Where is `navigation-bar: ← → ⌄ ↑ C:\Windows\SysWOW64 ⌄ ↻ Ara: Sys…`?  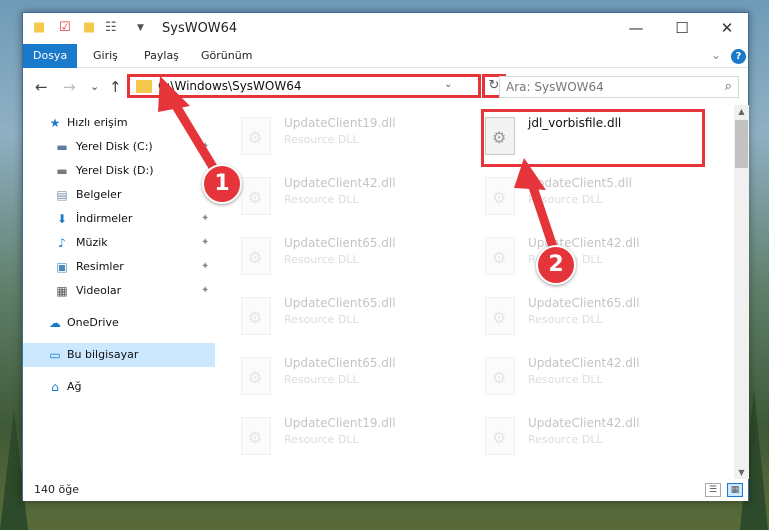 navigation-bar: ← → ⌄ ↑ C:\Windows\SysWOW64 ⌄ ↻ Ara: Sys… is located at coordinates (385, 86).